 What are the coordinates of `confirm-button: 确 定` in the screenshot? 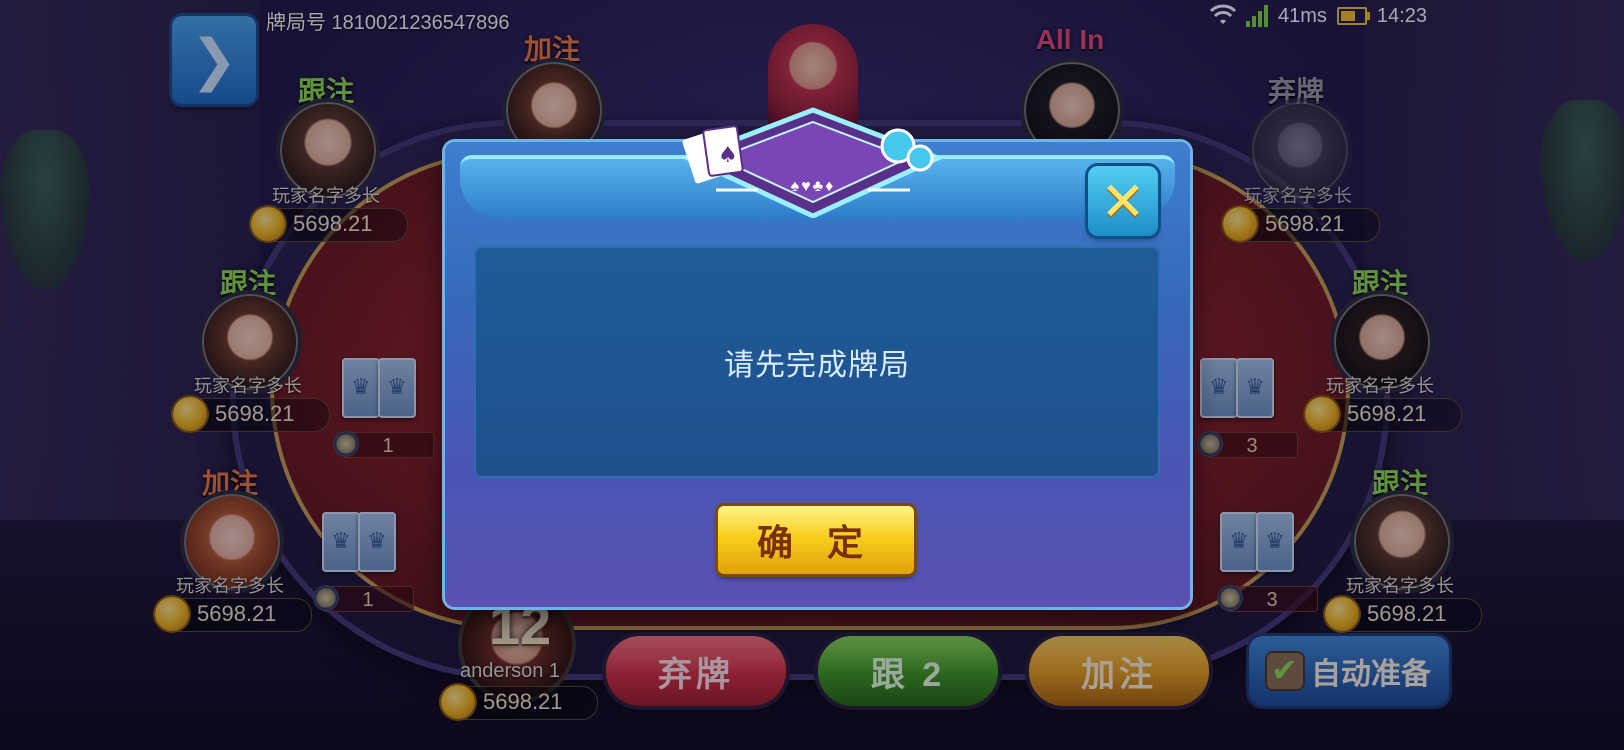 It's located at (816, 540).